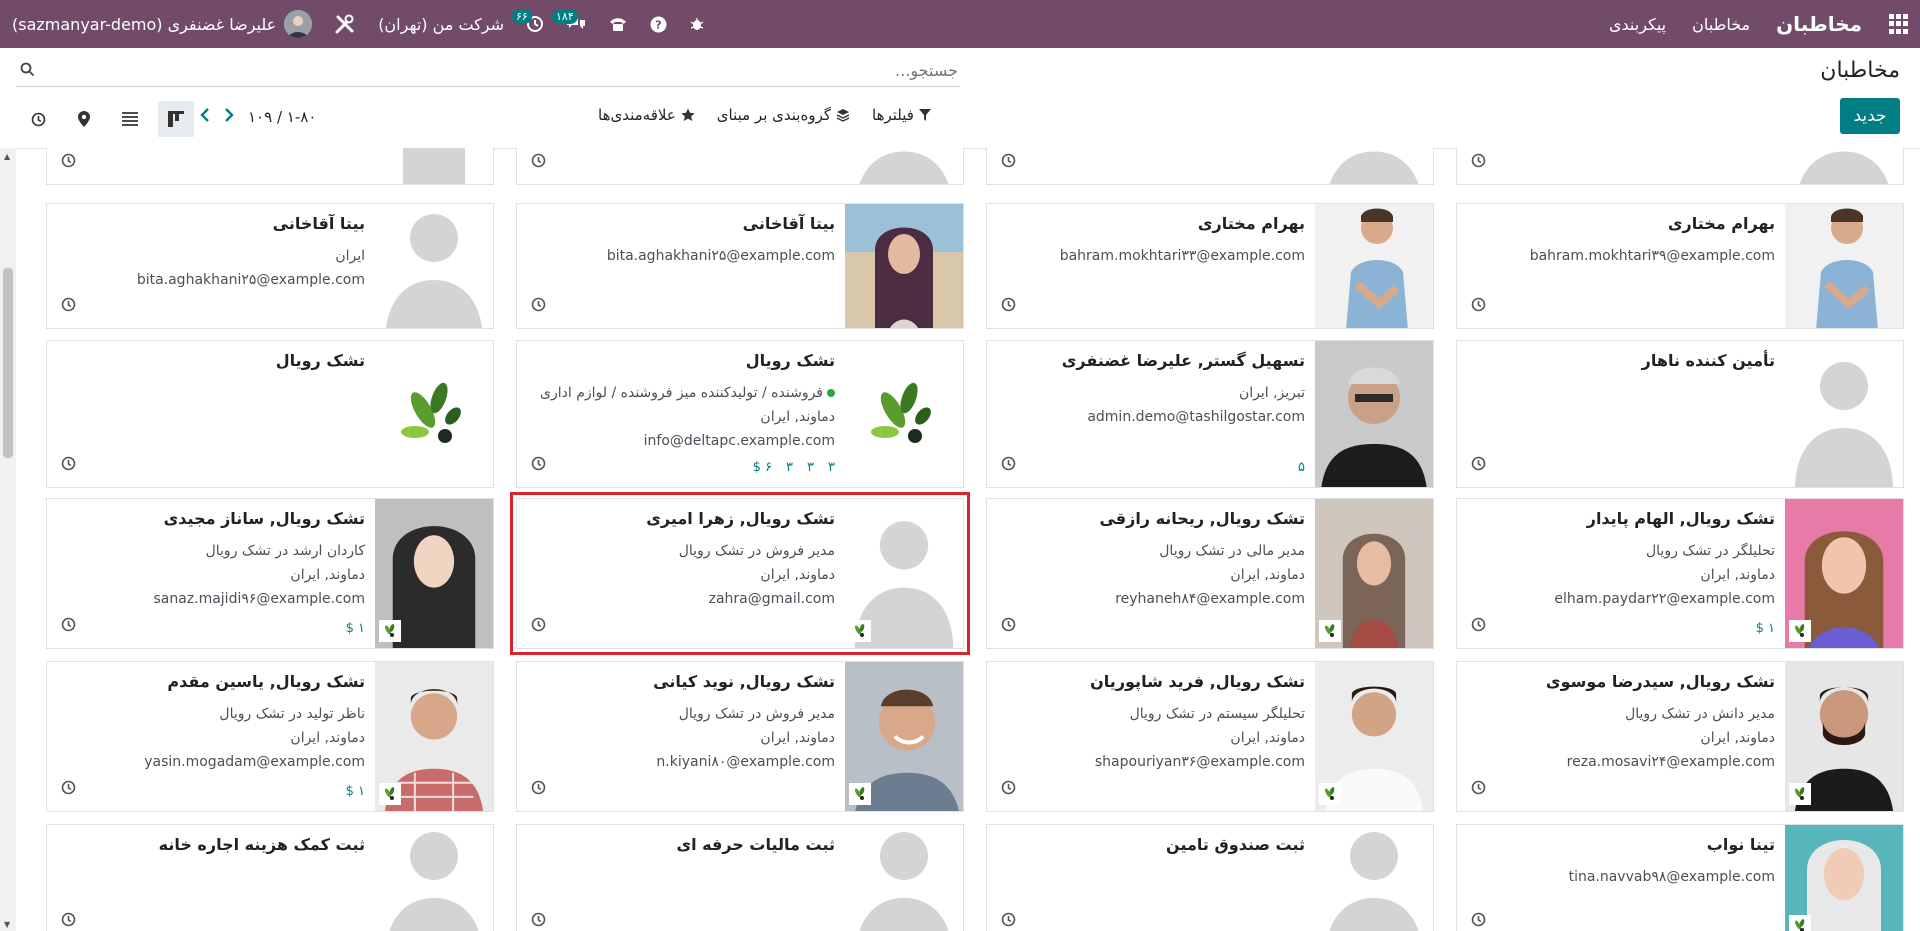 The image size is (1920, 931). I want to click on debug-icon, so click(697, 24).